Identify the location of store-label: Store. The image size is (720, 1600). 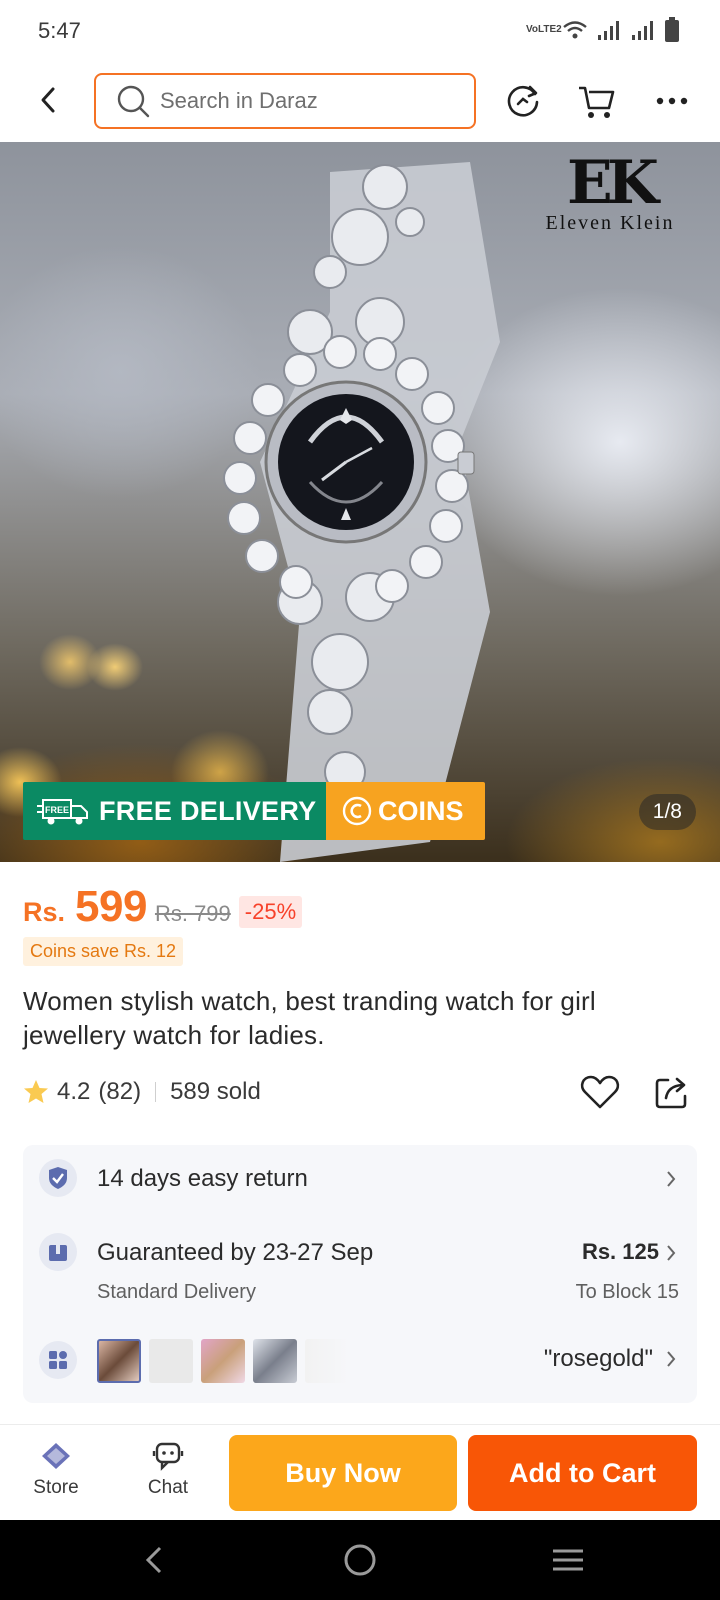
(56, 1487).